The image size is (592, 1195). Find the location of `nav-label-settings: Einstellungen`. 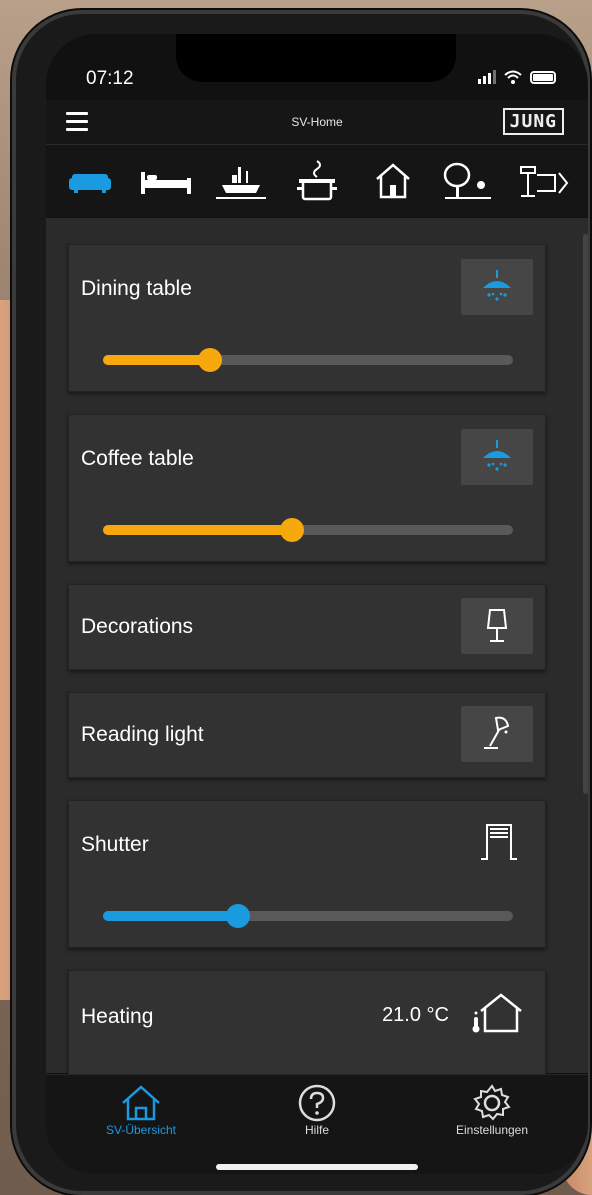

nav-label-settings: Einstellungen is located at coordinates (492, 1130).